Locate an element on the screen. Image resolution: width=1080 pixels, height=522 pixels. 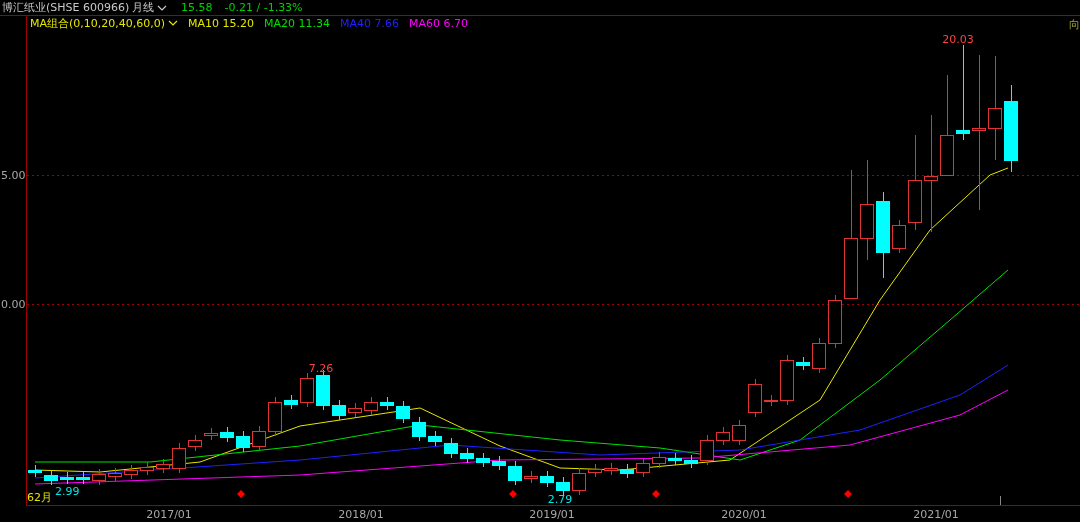
x-axis-label: 2021/01 is located at coordinates (936, 514).